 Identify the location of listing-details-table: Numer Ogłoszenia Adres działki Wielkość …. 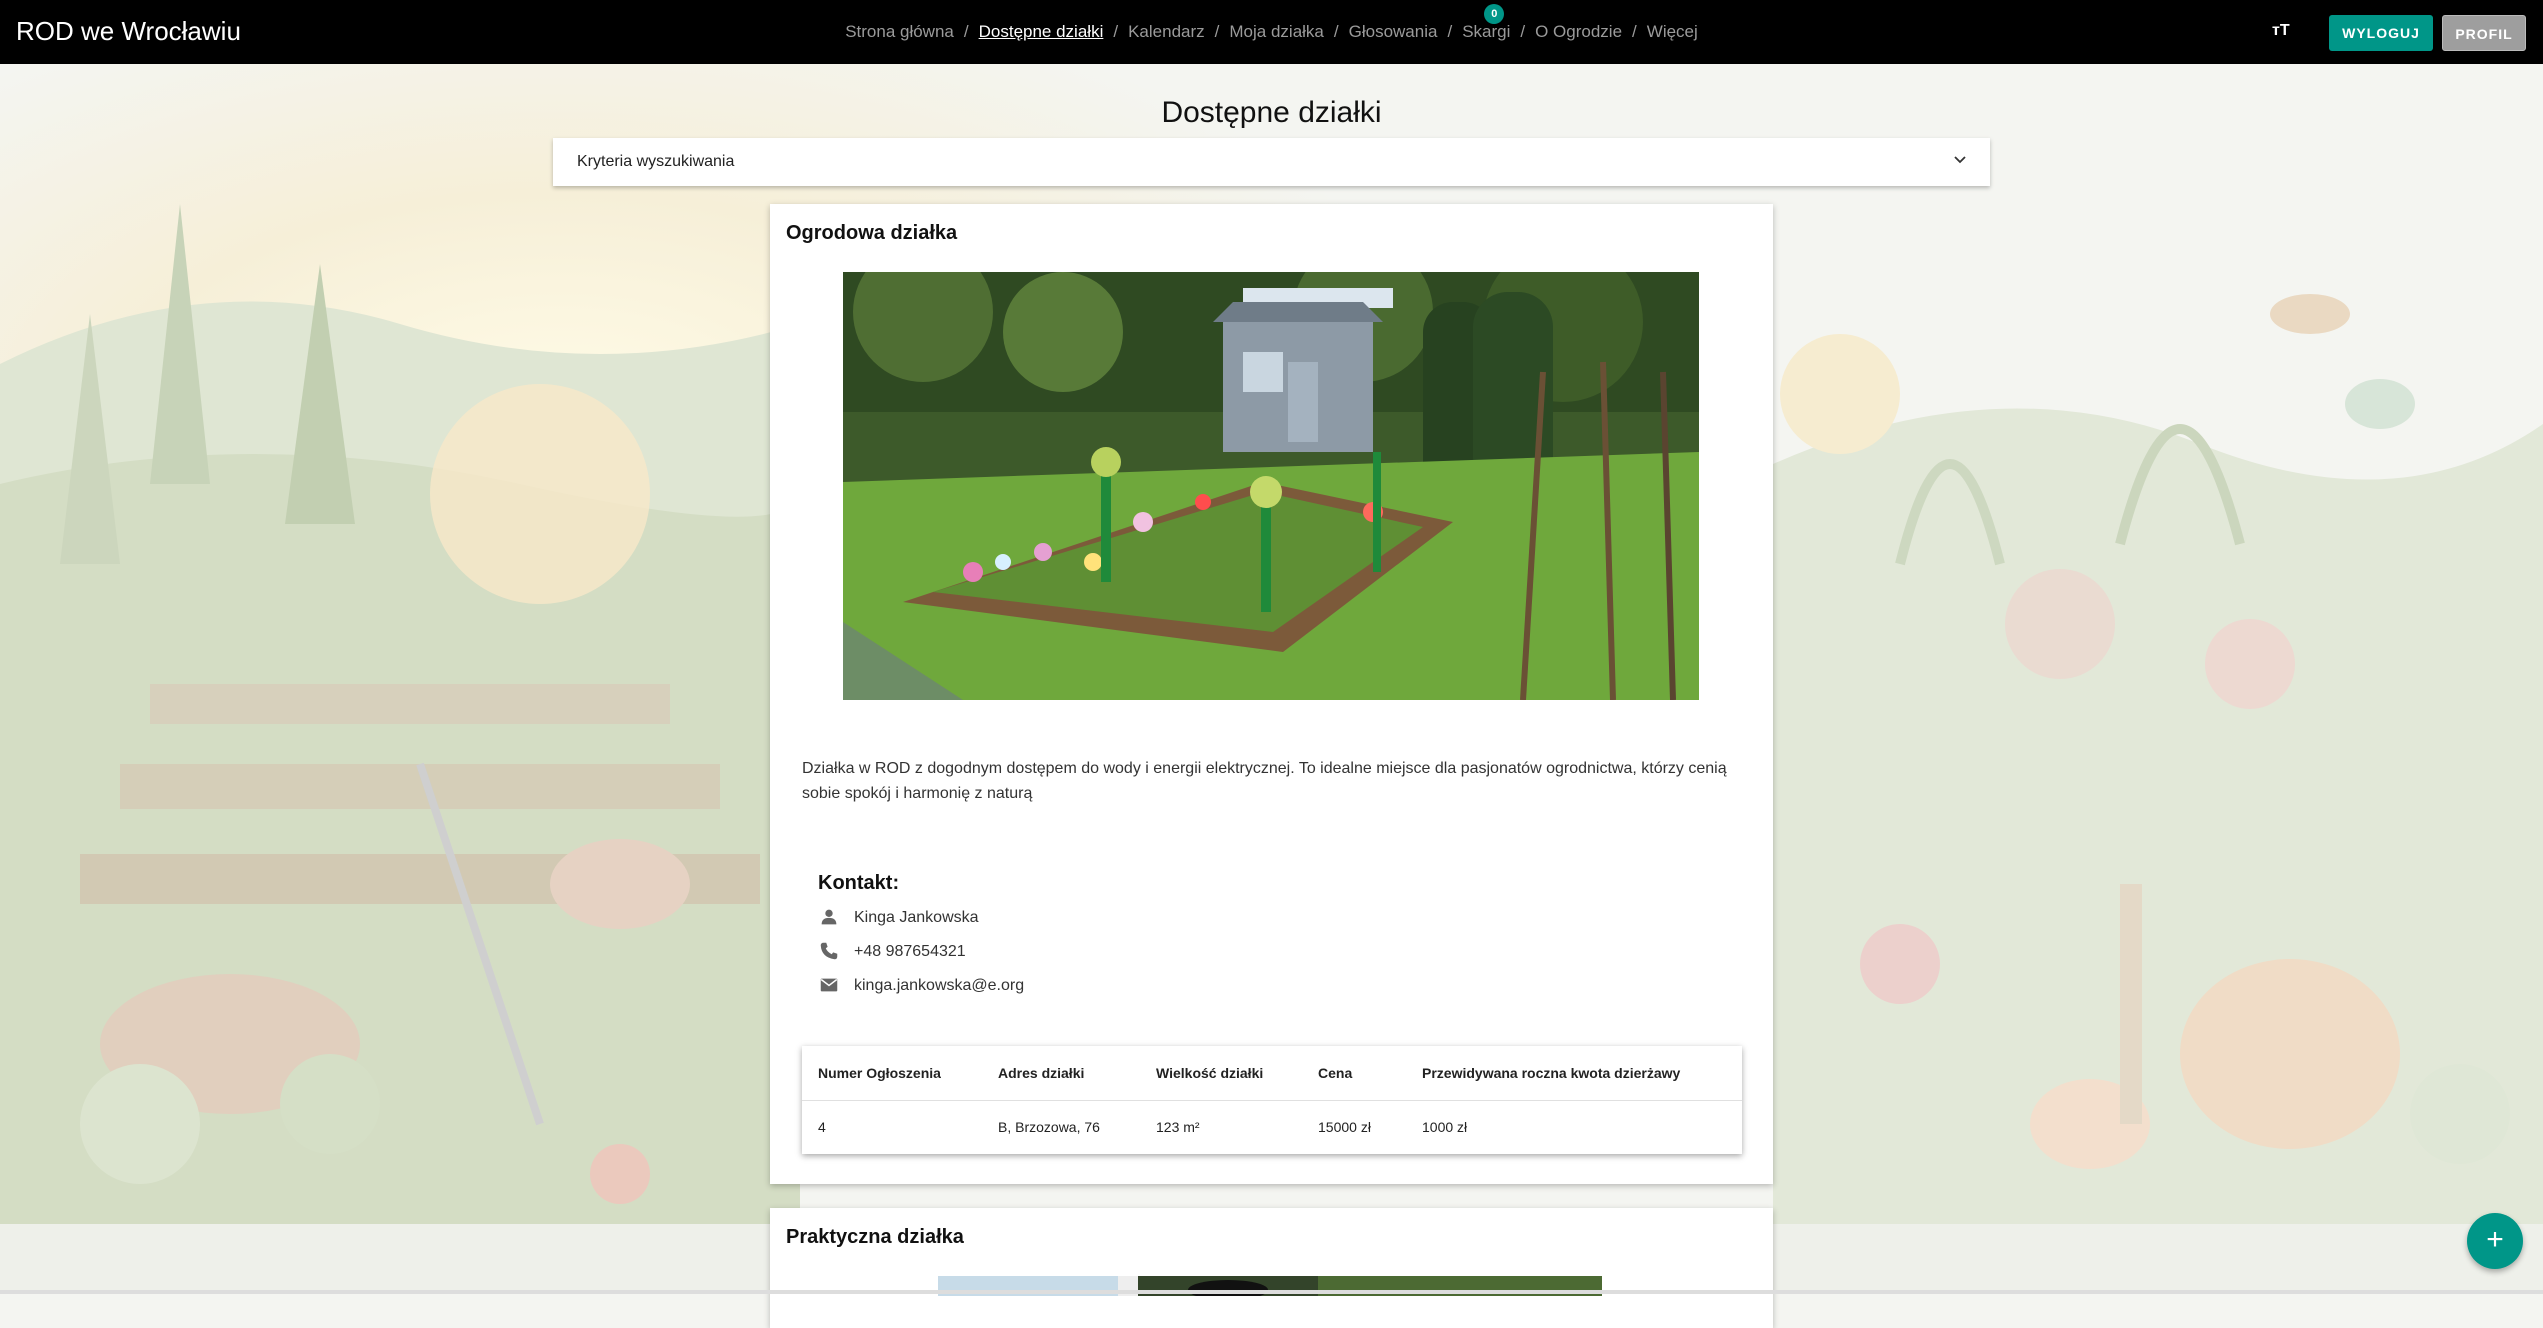
(1272, 1100).